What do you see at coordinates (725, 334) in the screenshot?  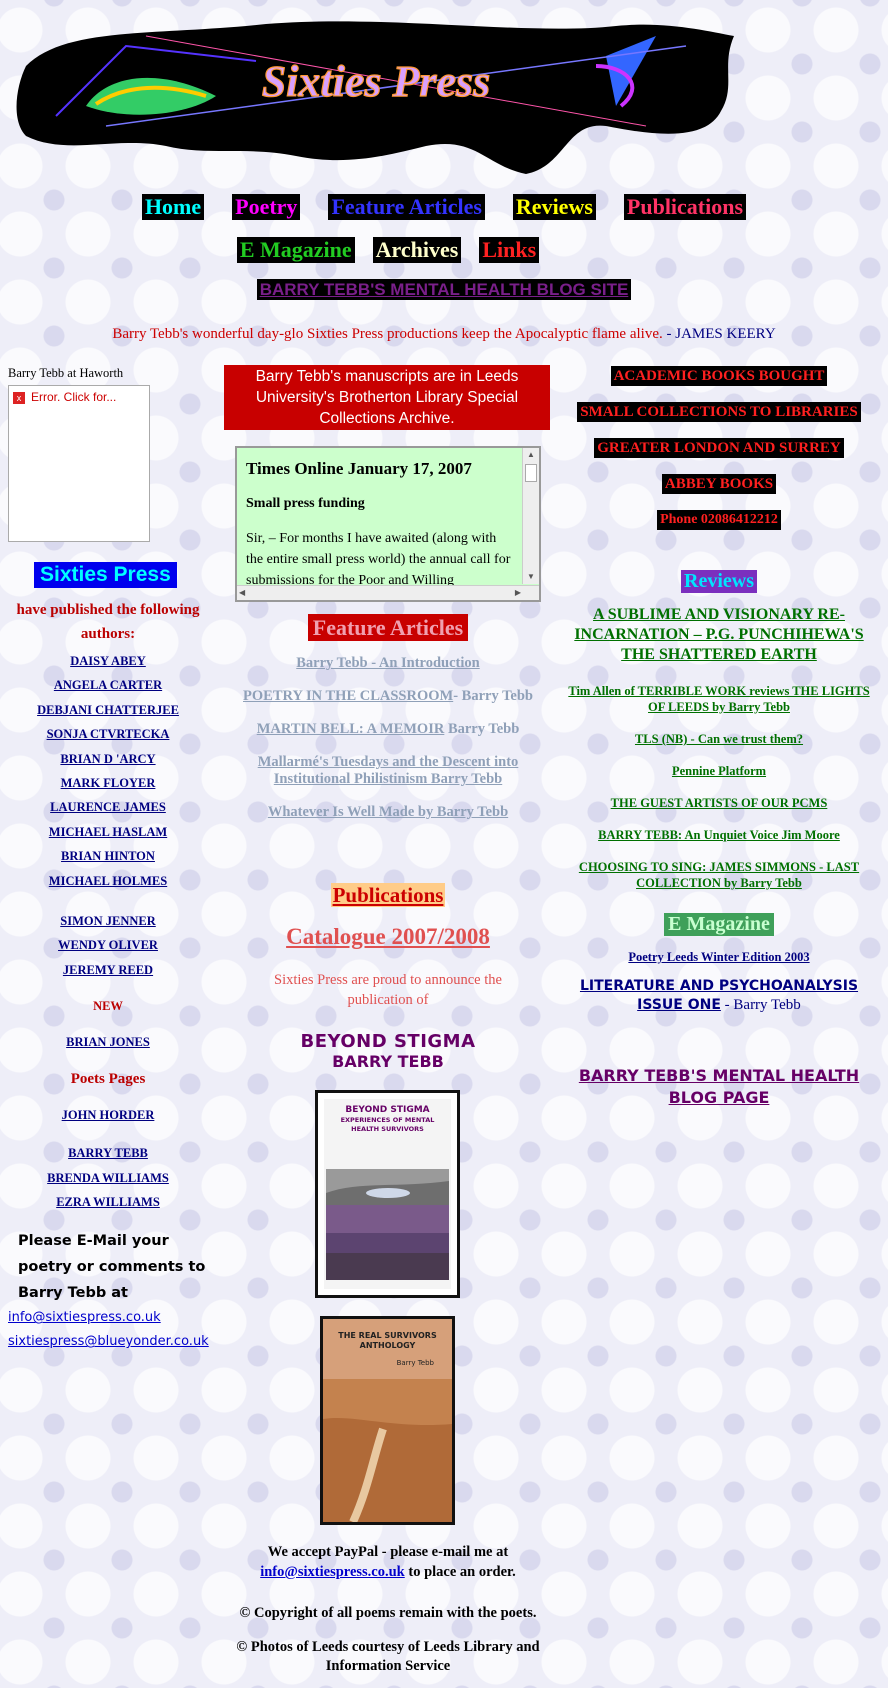 I see `quote-author: JAMES KEERY` at bounding box center [725, 334].